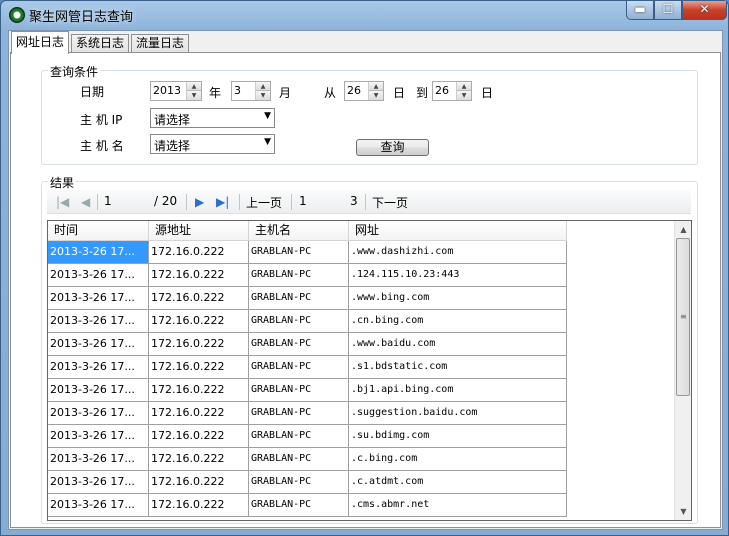 This screenshot has width=729, height=536. Describe the element at coordinates (108, 201) in the screenshot. I see `current-page-input: 1` at that location.